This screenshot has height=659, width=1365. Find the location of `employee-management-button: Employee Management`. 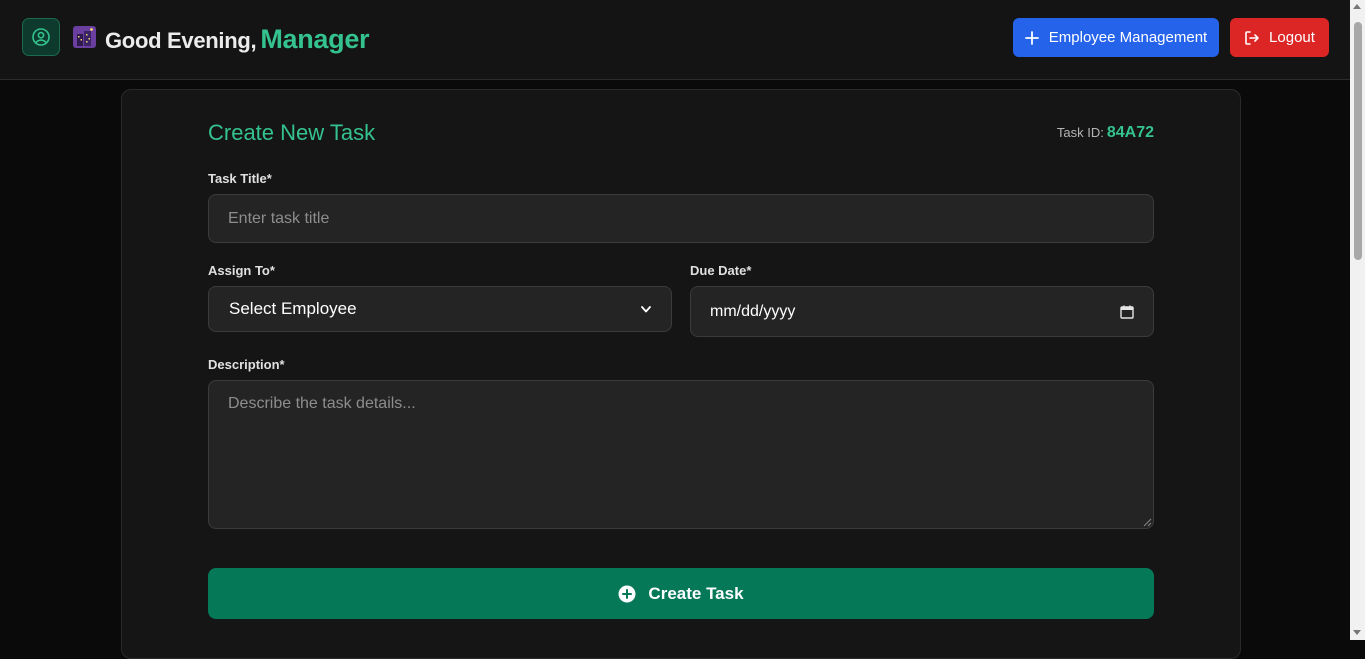

employee-management-button: Employee Management is located at coordinates (1116, 37).